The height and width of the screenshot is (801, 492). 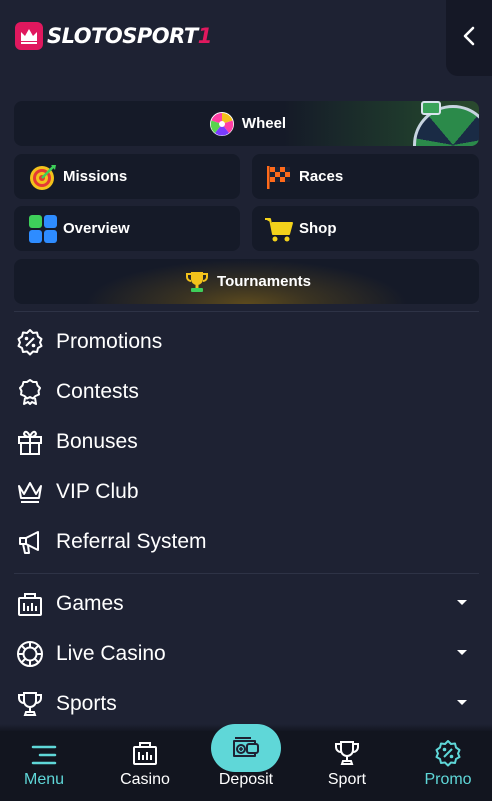 I want to click on header: SLOTOSPORT1, so click(x=246, y=39).